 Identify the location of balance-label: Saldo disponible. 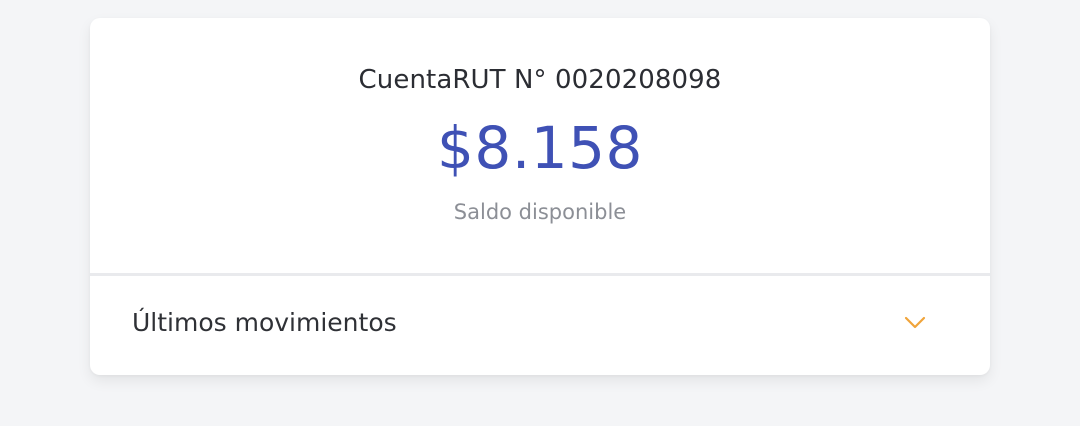
(540, 212).